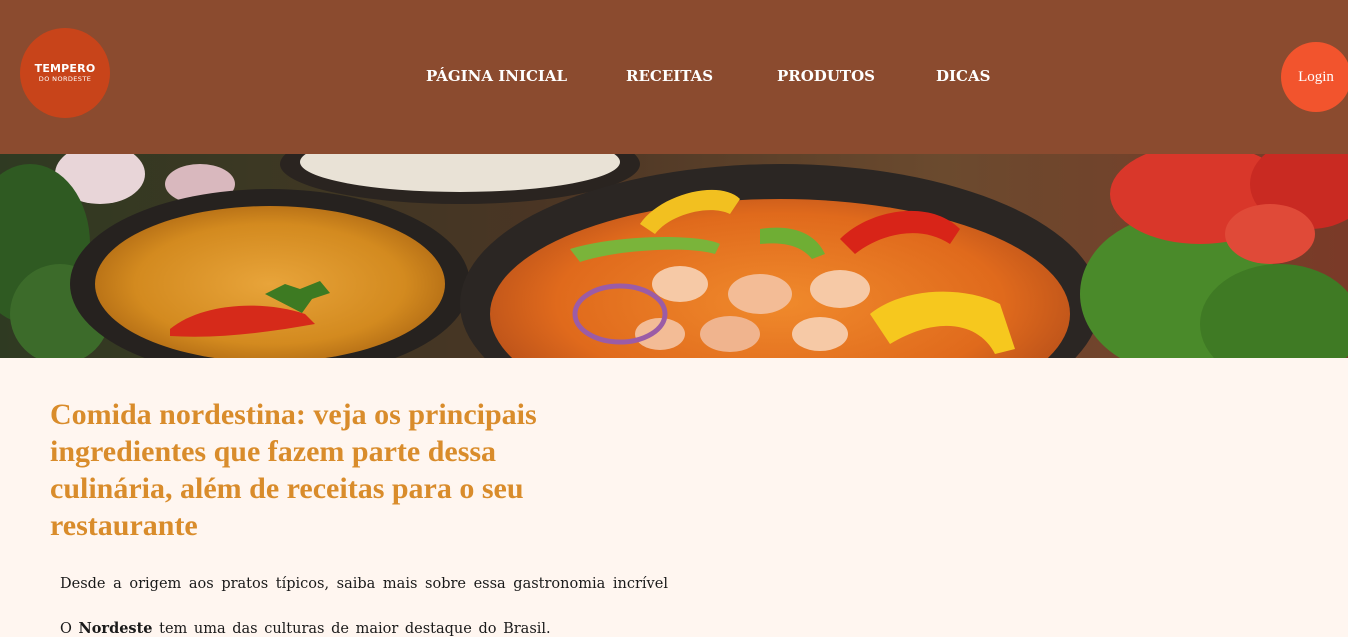 The height and width of the screenshot is (637, 1348). I want to click on nav-recipes: RECEITAS, so click(701, 76).